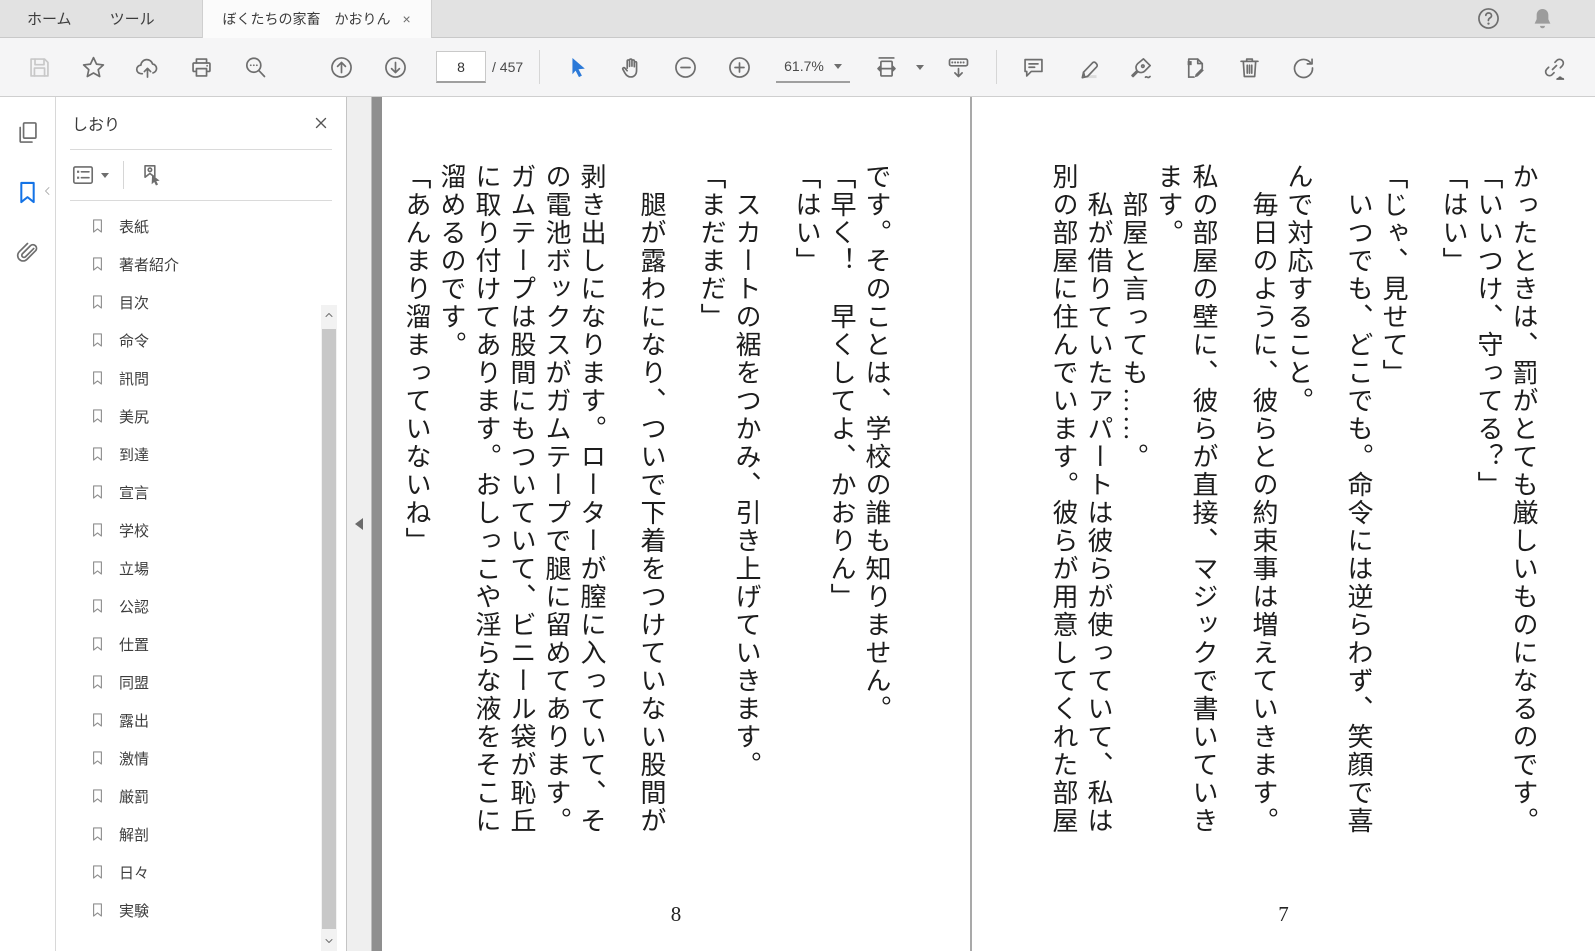 This screenshot has width=1595, height=951. I want to click on save-button, so click(39, 67).